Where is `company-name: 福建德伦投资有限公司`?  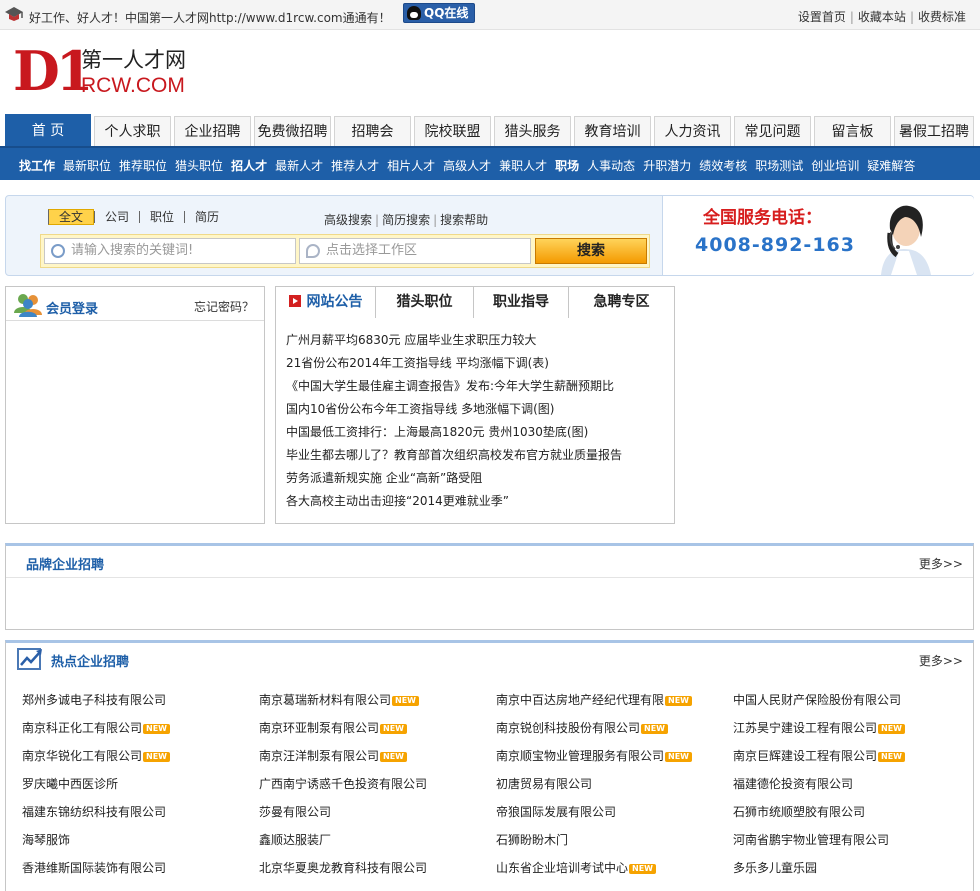
company-name: 福建德伦投资有限公司 is located at coordinates (793, 784).